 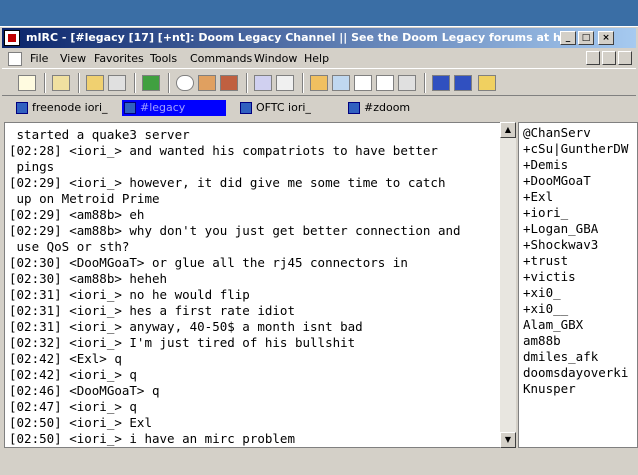 I want to click on input-area, so click(x=319, y=461).